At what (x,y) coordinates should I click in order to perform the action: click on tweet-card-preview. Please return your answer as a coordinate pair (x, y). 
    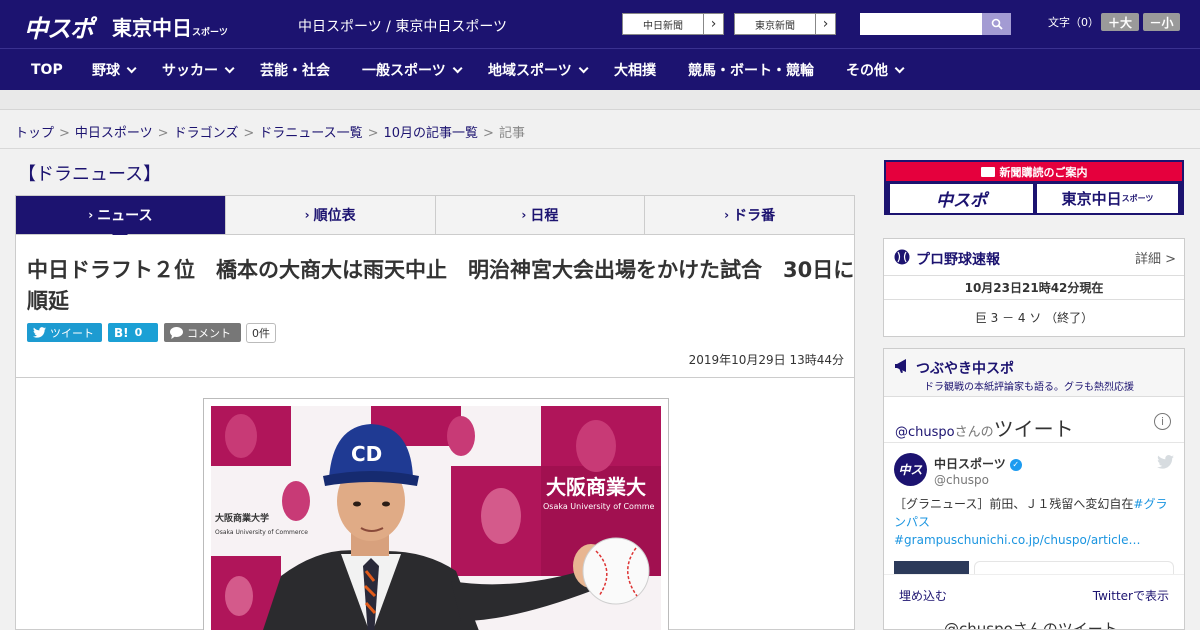
    Looking at the image, I should click on (1074, 568).